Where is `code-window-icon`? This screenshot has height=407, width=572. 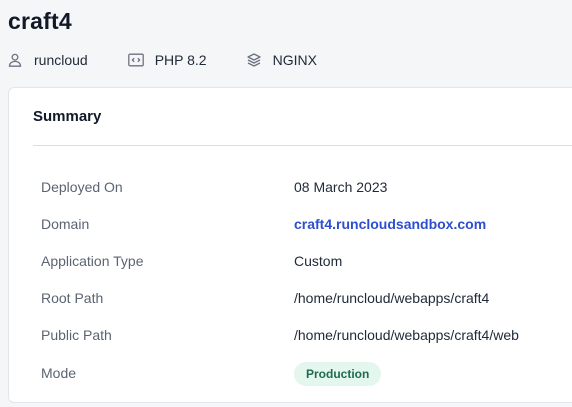 code-window-icon is located at coordinates (135, 60).